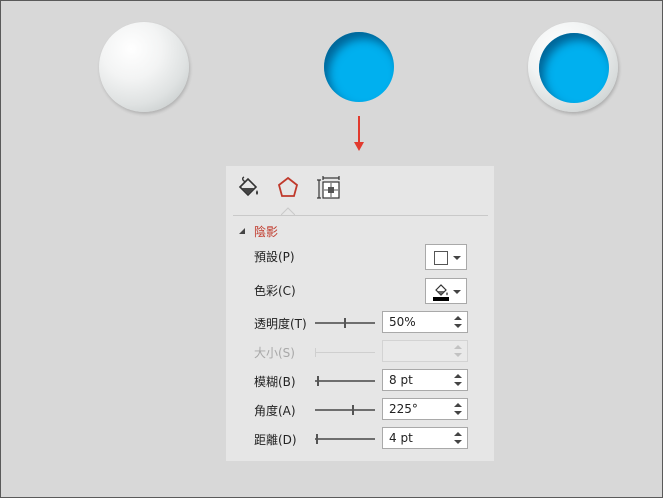 This screenshot has width=663, height=498. What do you see at coordinates (425, 322) in the screenshot?
I see `transparency-spinner: 50%` at bounding box center [425, 322].